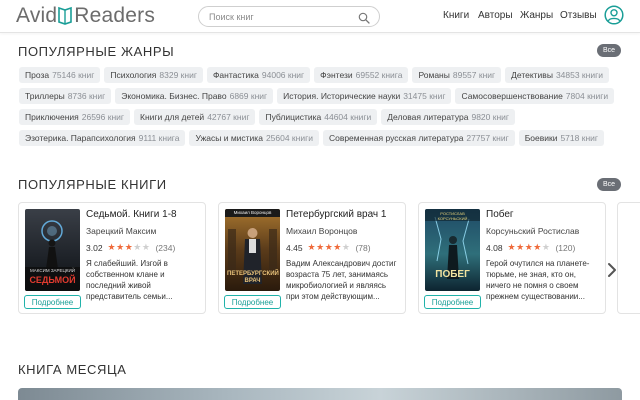  What do you see at coordinates (474, 75) in the screenshot?
I see `genre-chip-count: 89557 книг` at bounding box center [474, 75].